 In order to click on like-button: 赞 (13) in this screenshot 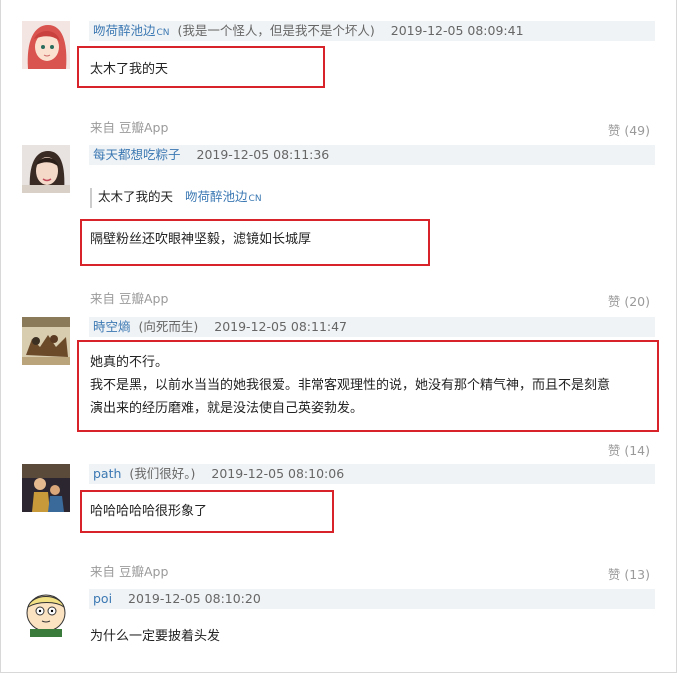, I will do `click(629, 573)`.